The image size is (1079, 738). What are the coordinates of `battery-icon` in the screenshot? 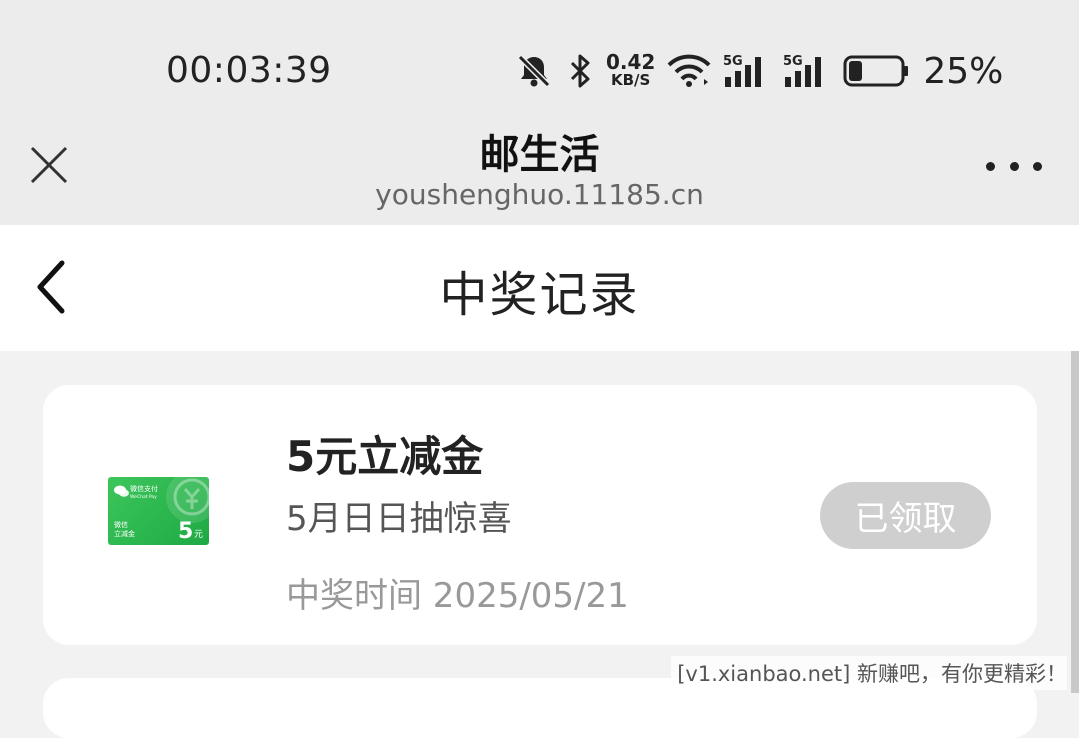 It's located at (876, 71).